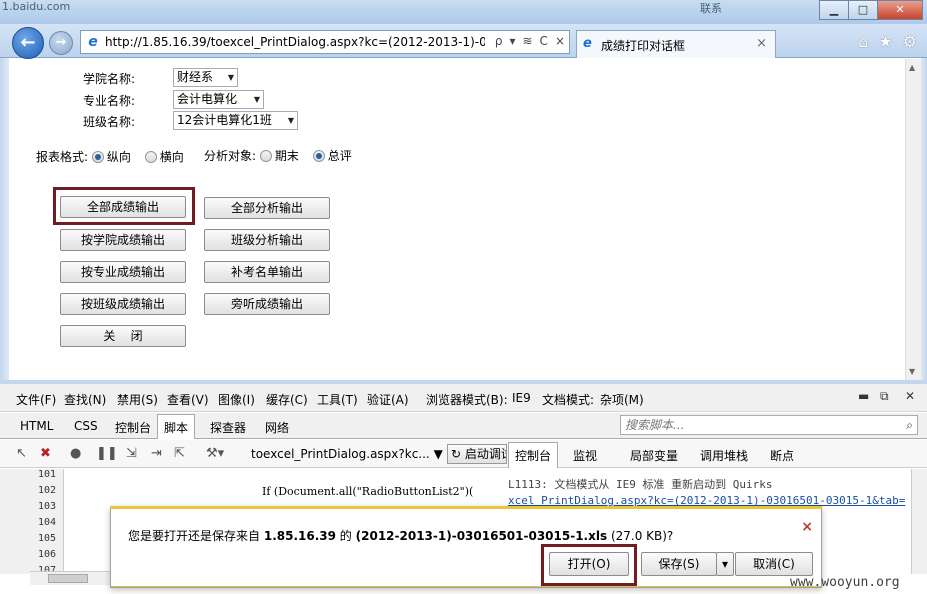 The image size is (927, 594). Describe the element at coordinates (86, 426) in the screenshot. I see `tab-css: CSS` at that location.